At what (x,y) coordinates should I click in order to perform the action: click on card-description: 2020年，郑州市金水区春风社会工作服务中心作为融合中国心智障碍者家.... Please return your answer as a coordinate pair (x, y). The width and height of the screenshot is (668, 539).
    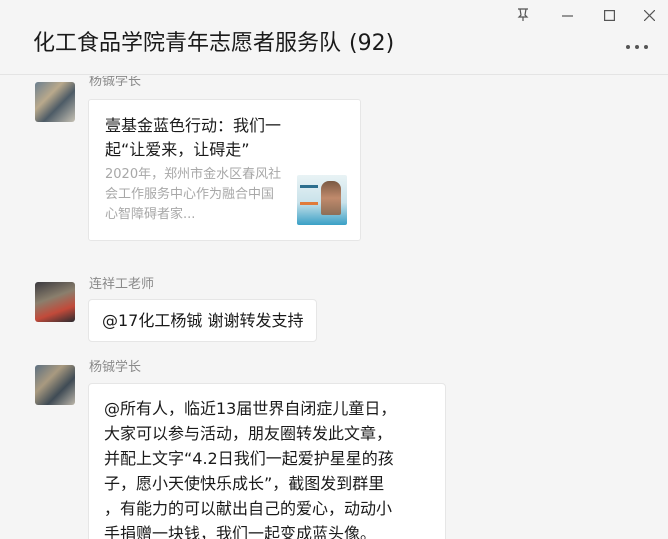
    Looking at the image, I should click on (193, 194).